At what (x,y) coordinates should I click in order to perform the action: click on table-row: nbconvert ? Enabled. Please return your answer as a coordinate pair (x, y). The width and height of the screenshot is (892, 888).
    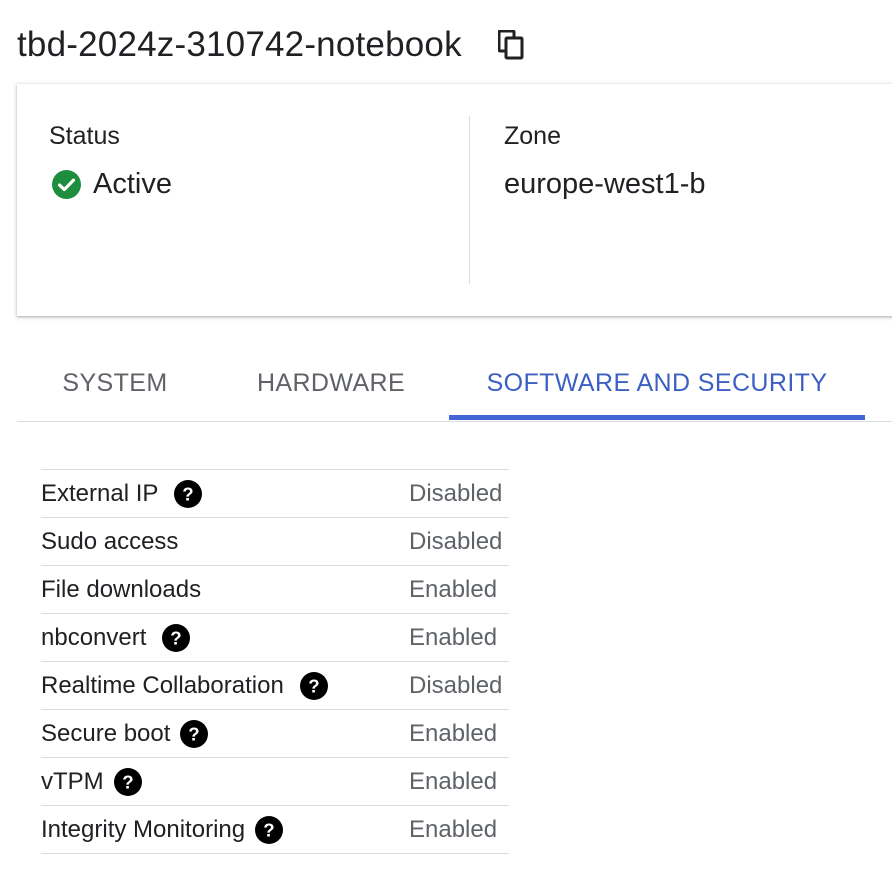
    Looking at the image, I should click on (275, 637).